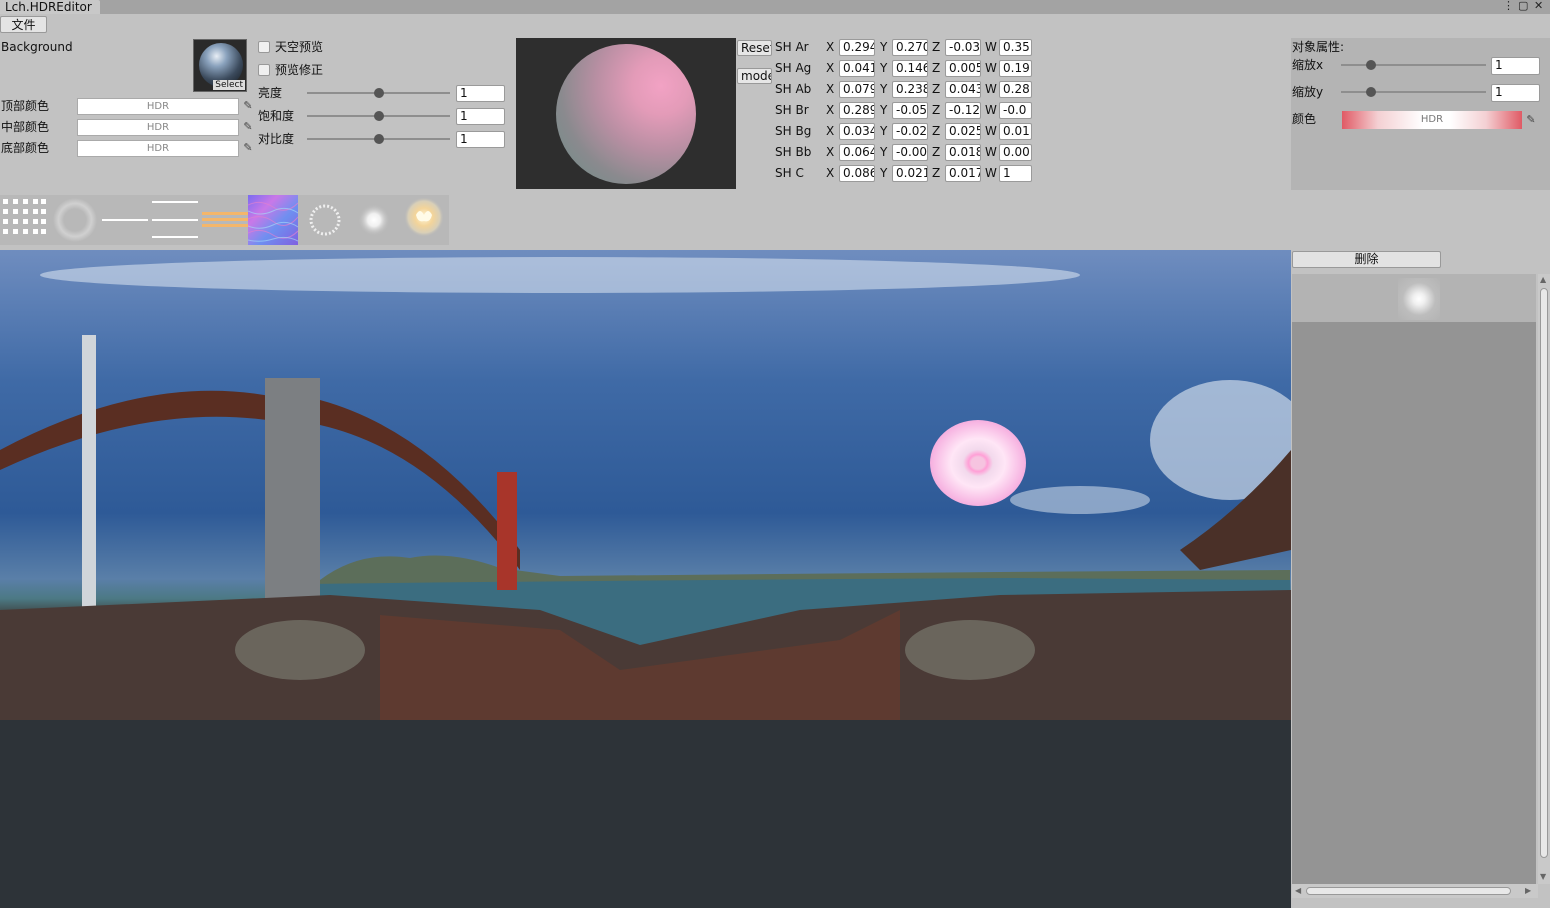 The height and width of the screenshot is (908, 1550). Describe the element at coordinates (480, 93) in the screenshot. I see `brightness-input: 1` at that location.